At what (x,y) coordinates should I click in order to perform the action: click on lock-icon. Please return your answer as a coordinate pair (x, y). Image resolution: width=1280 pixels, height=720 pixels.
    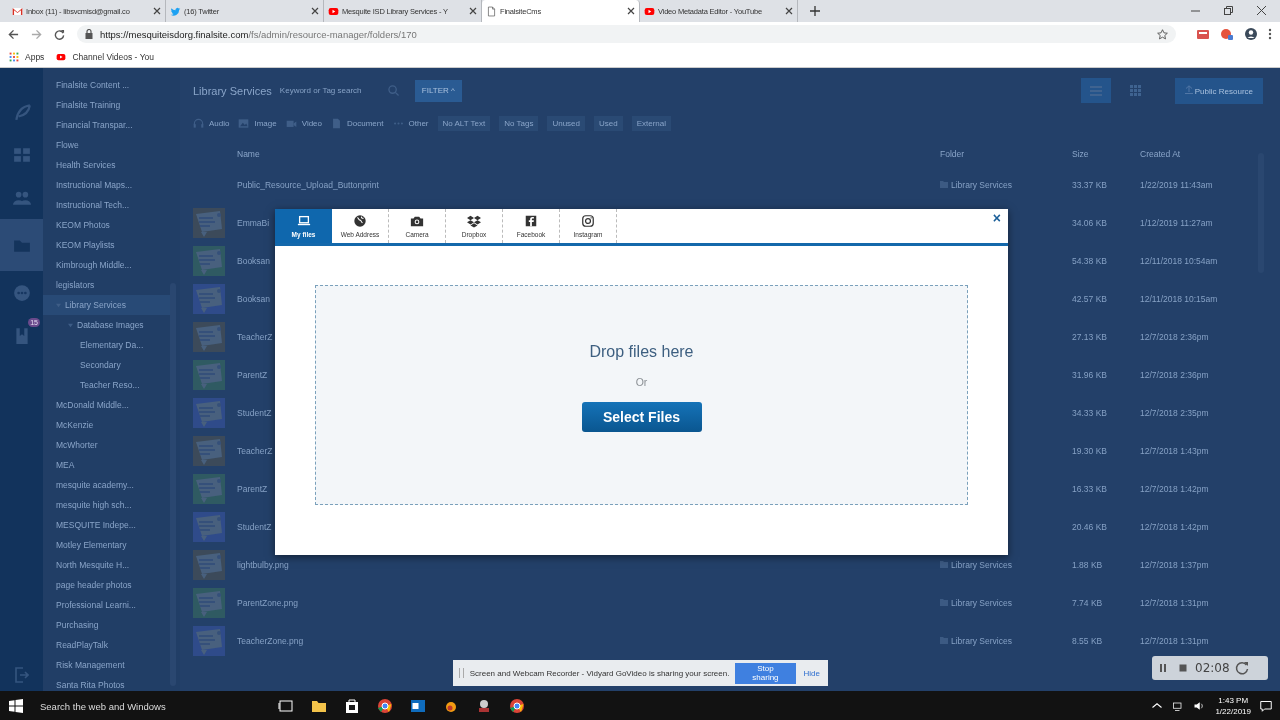
    Looking at the image, I should click on (89, 34).